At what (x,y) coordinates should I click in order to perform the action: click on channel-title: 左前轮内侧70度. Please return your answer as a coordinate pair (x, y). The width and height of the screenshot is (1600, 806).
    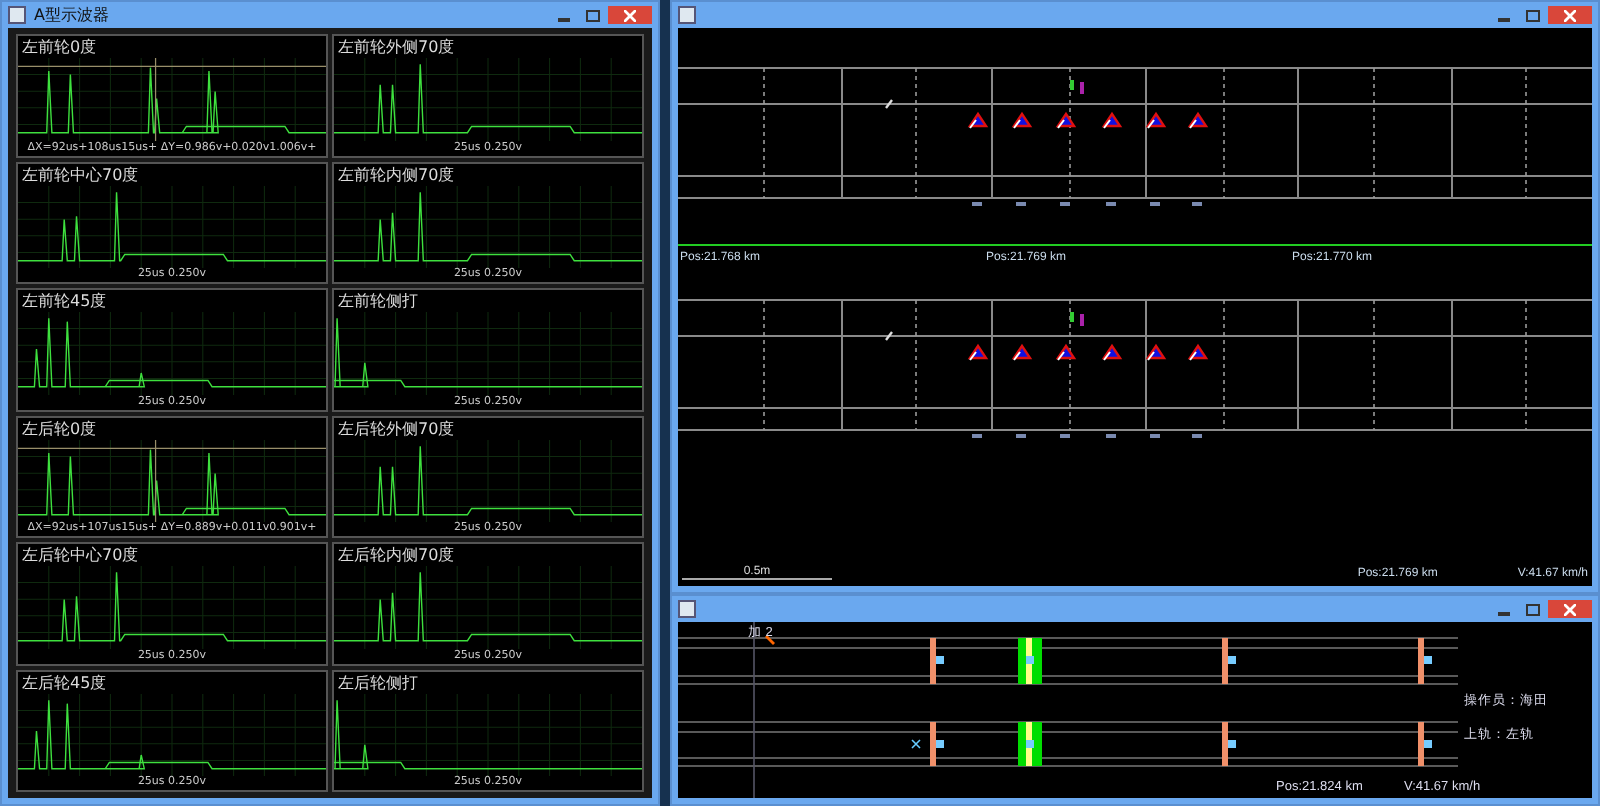
    Looking at the image, I should click on (396, 174).